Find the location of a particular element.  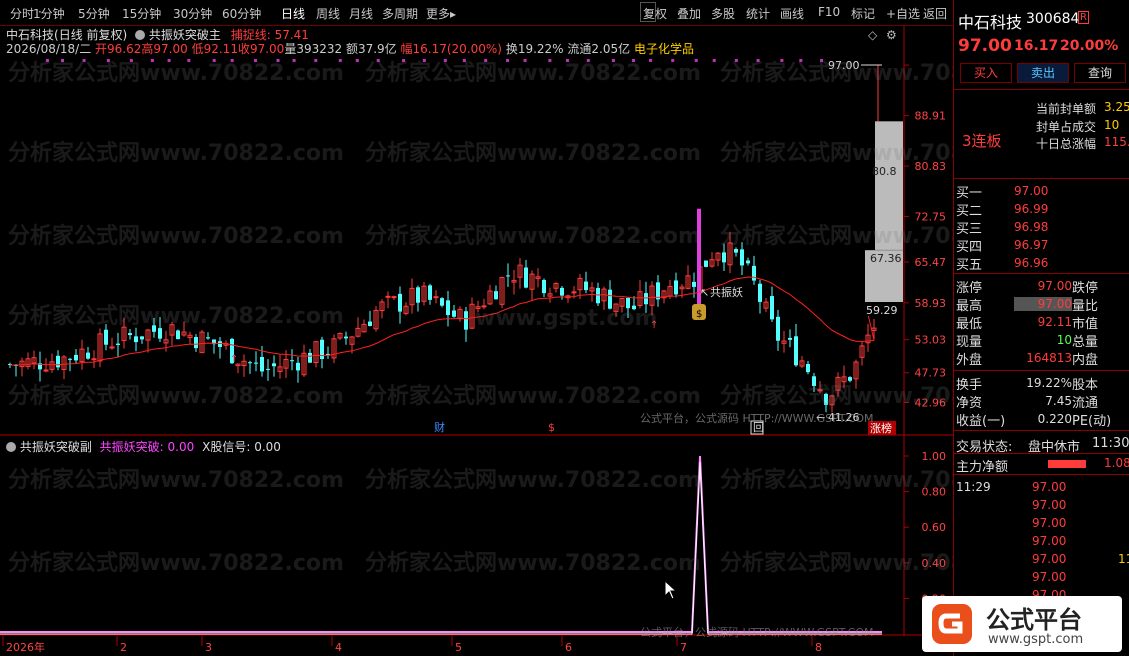

tool-mark: 标记 is located at coordinates (863, 13).